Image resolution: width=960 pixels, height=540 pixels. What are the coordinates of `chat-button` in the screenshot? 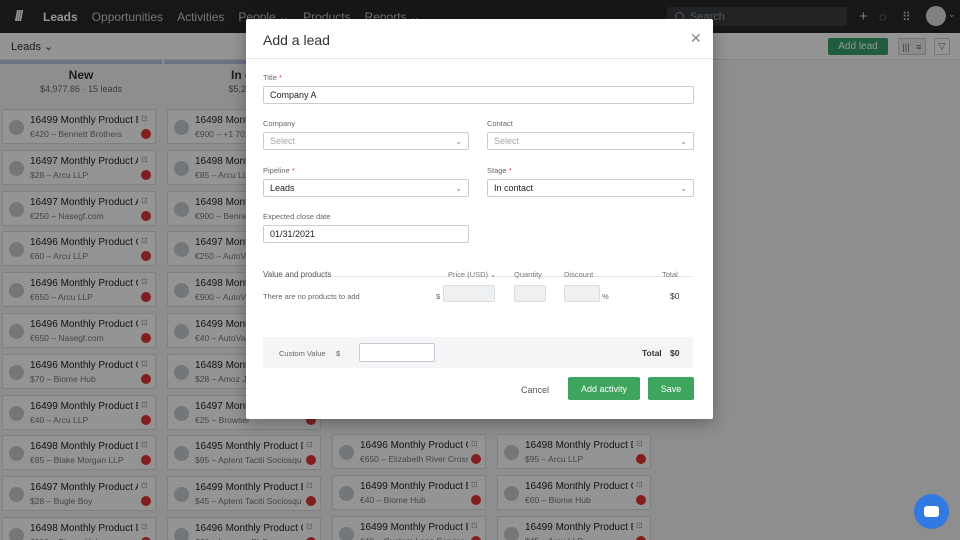 It's located at (931, 511).